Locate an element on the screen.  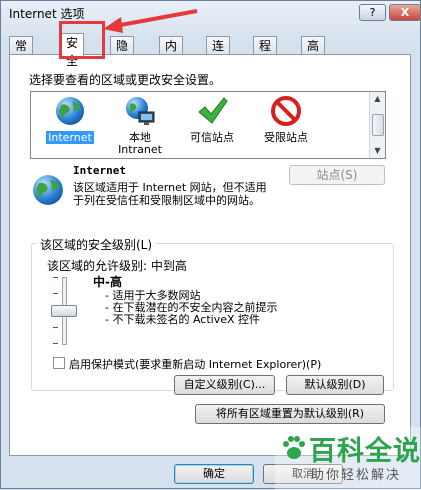
watermark-subtitle: 助你轻松解决 is located at coordinates (356, 475).